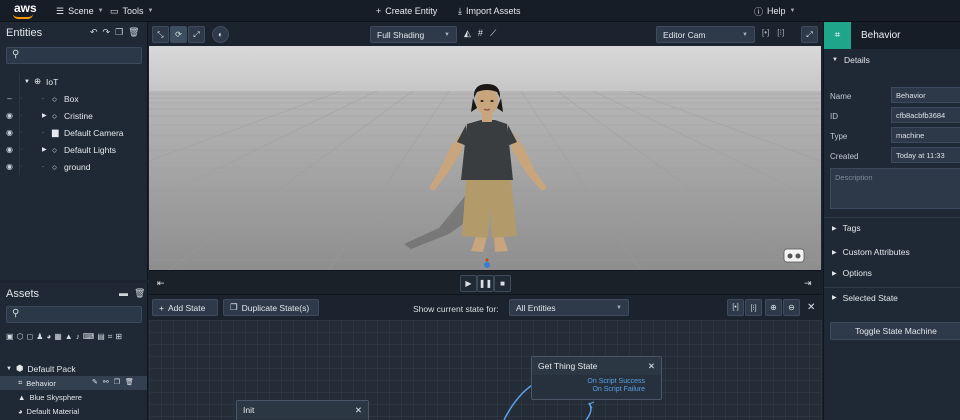 This screenshot has height=420, width=960. What do you see at coordinates (271, 307) in the screenshot?
I see `duplicate-states-button: ❐ Duplicate State(s)` at bounding box center [271, 307].